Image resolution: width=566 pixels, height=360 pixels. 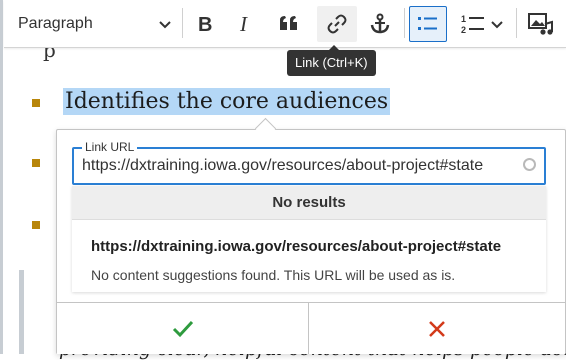 What do you see at coordinates (472, 24) in the screenshot?
I see `numbered-list-icon: 1 2` at bounding box center [472, 24].